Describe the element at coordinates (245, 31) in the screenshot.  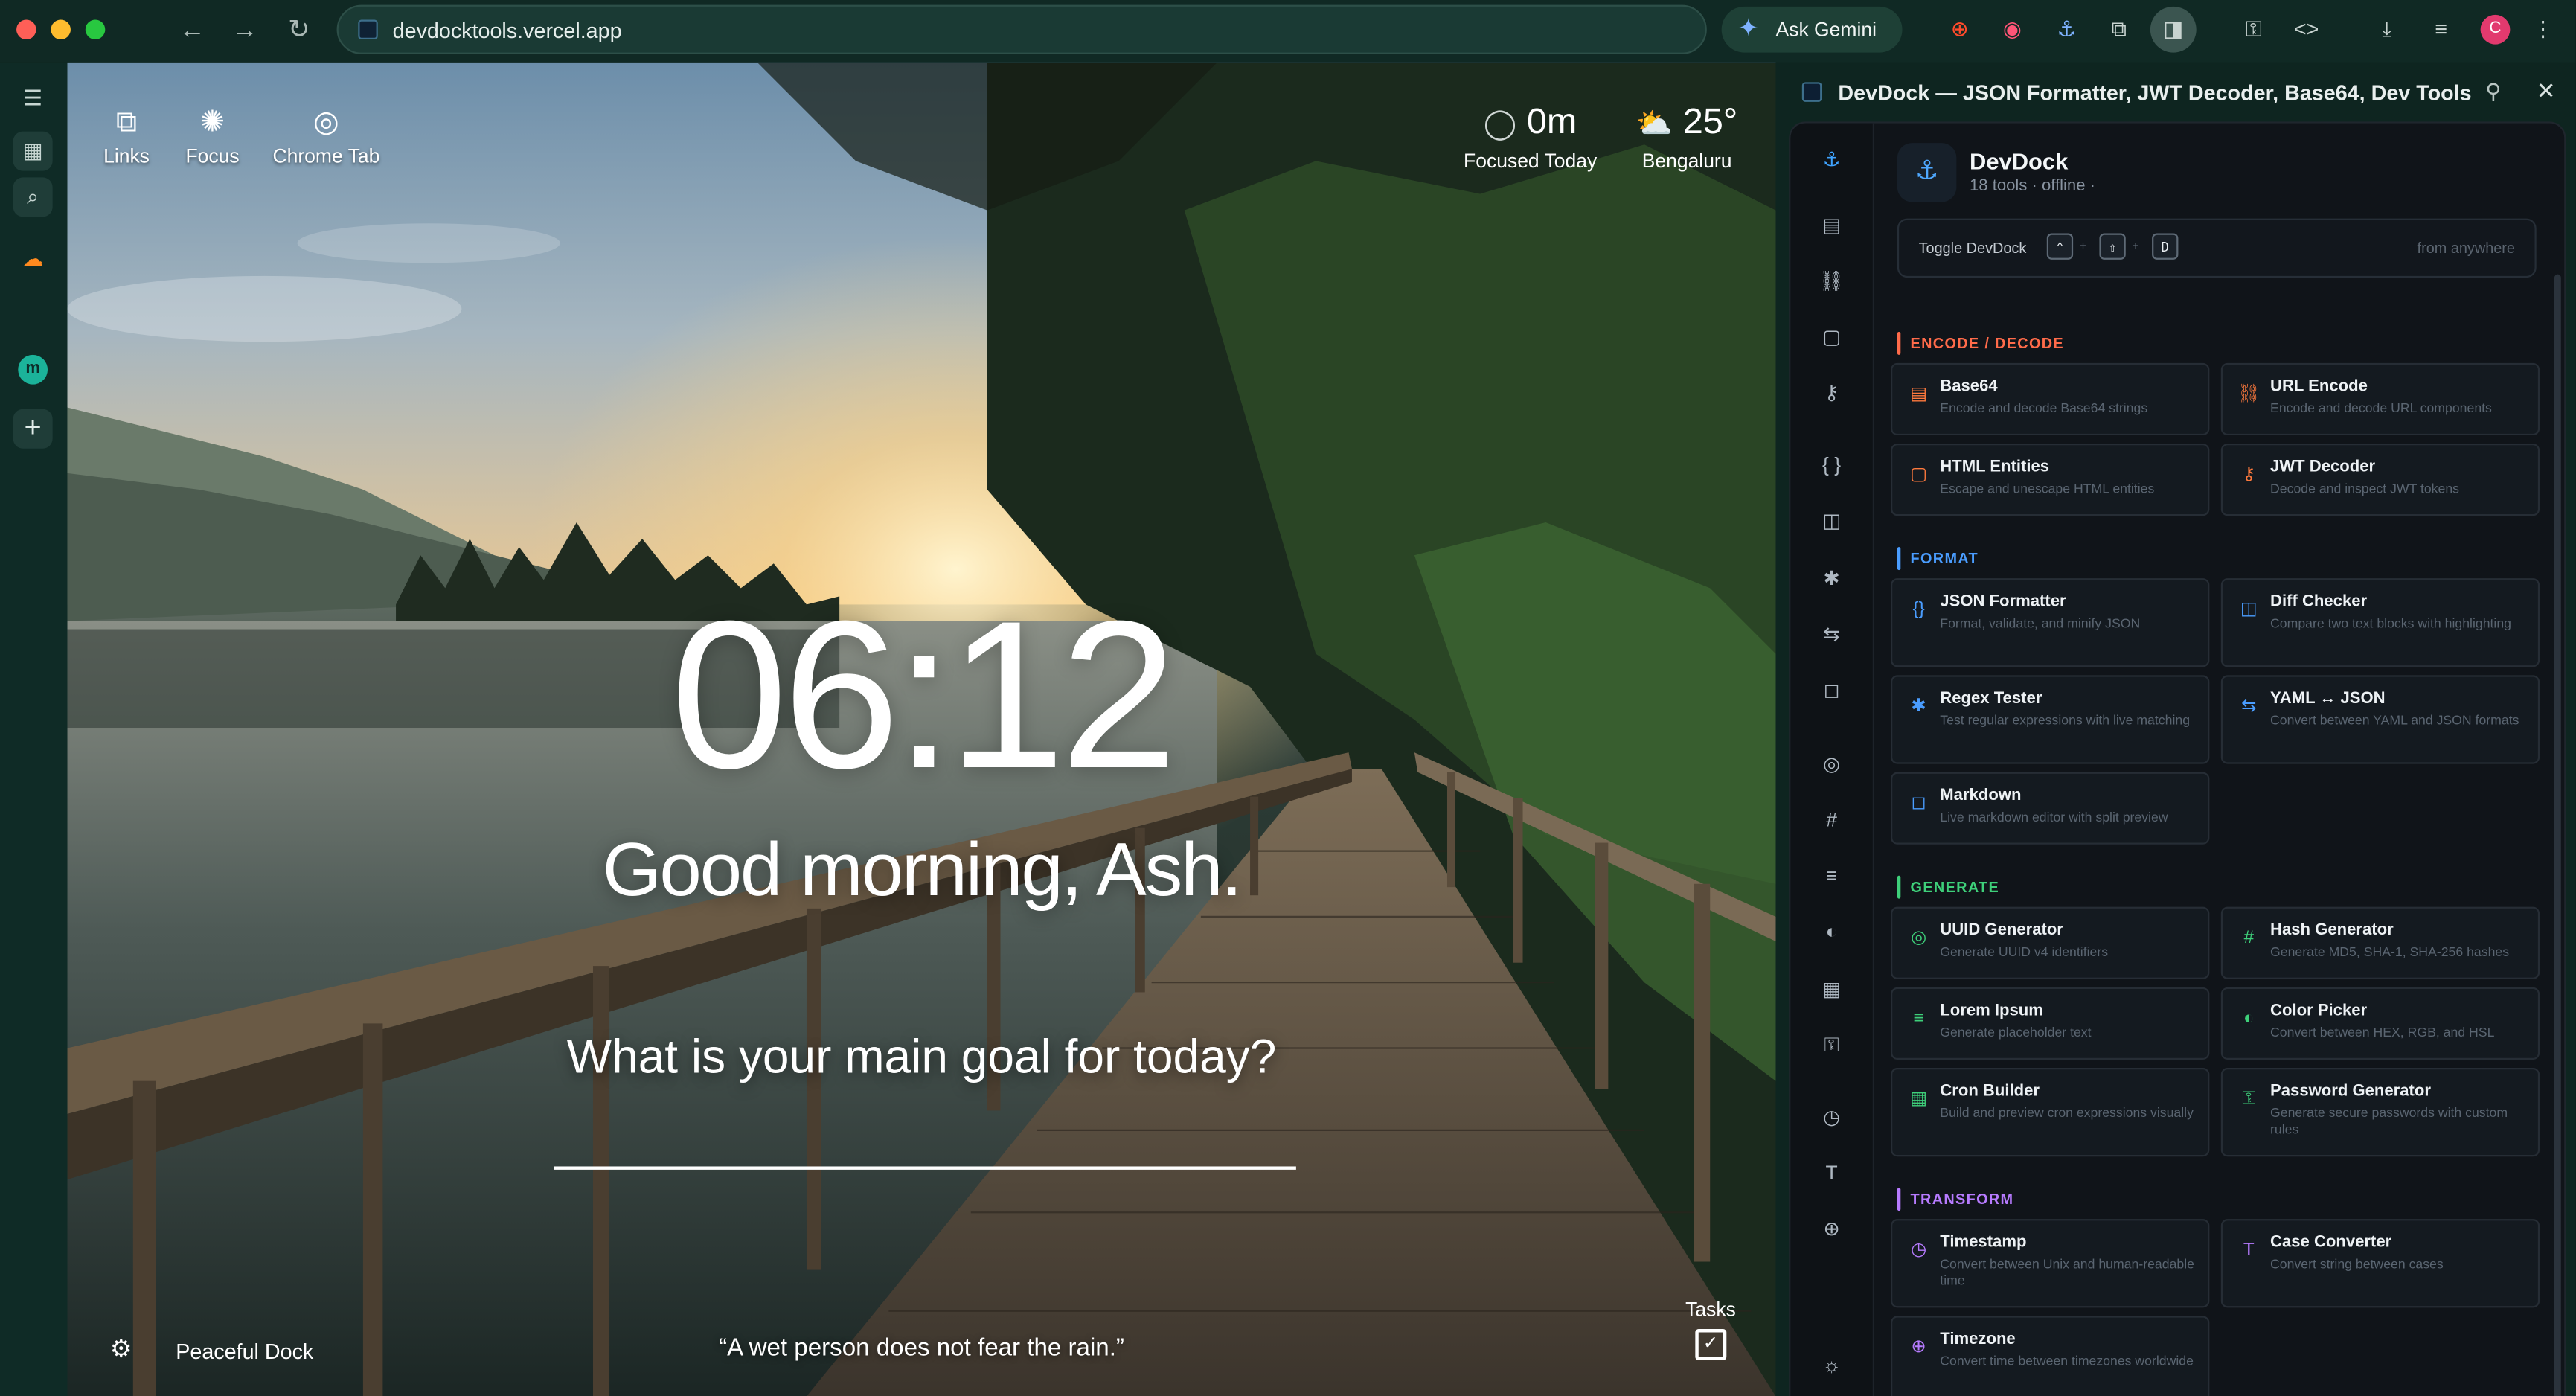
I see `forward-arrow-icon: →` at that location.